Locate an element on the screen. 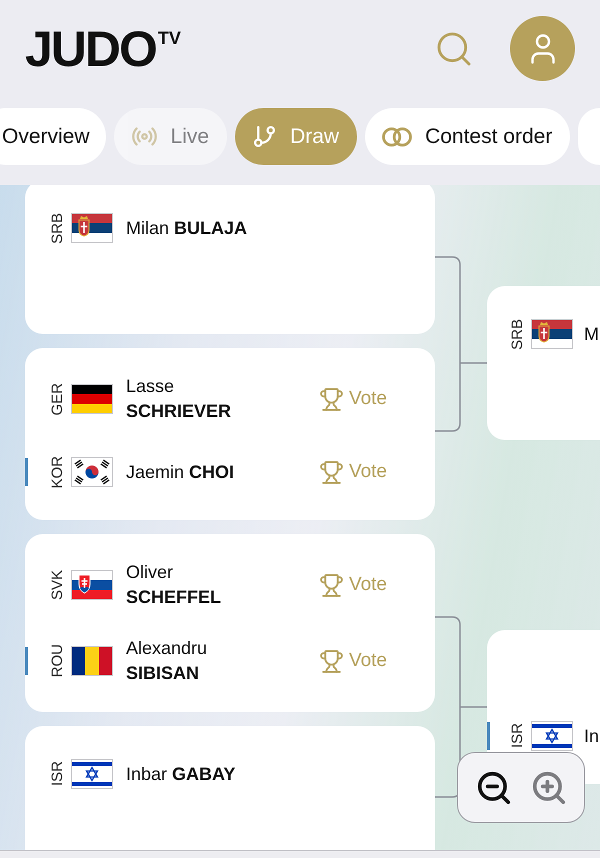 The width and height of the screenshot is (600, 858). country-code: KOR is located at coordinates (58, 472).